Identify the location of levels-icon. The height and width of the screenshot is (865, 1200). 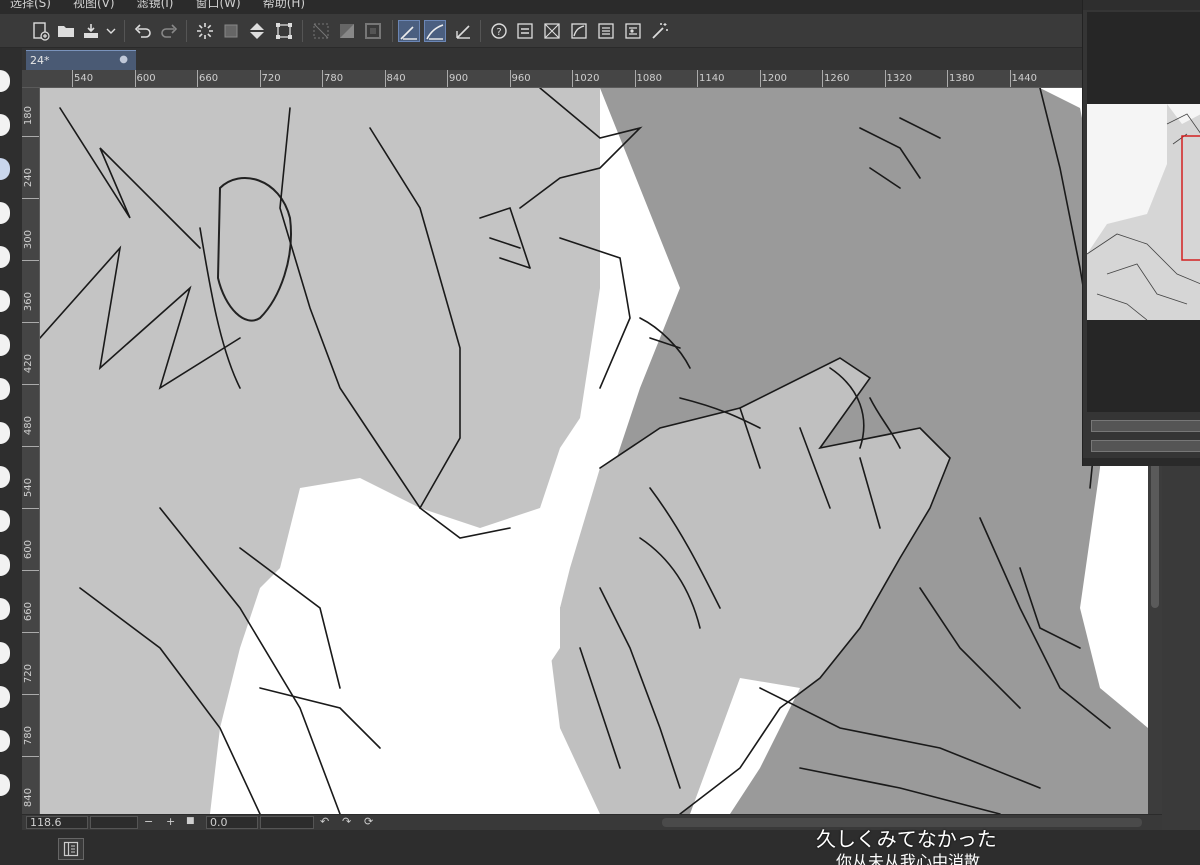
(606, 31).